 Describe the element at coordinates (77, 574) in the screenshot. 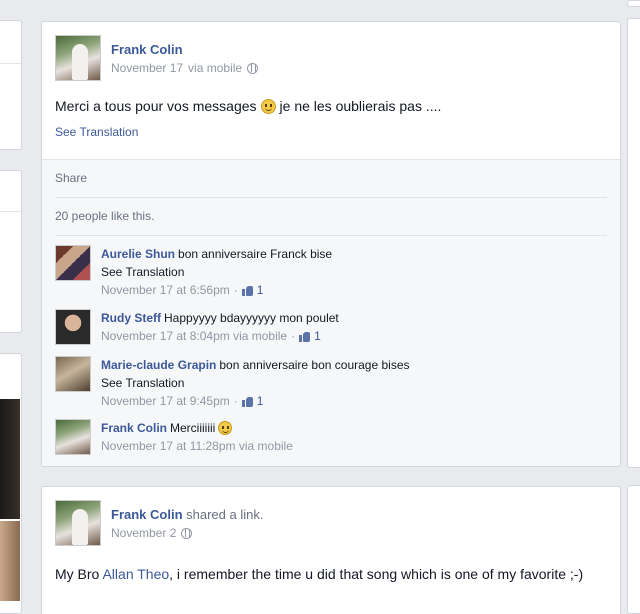

I see `message-text-start: My Bro` at that location.